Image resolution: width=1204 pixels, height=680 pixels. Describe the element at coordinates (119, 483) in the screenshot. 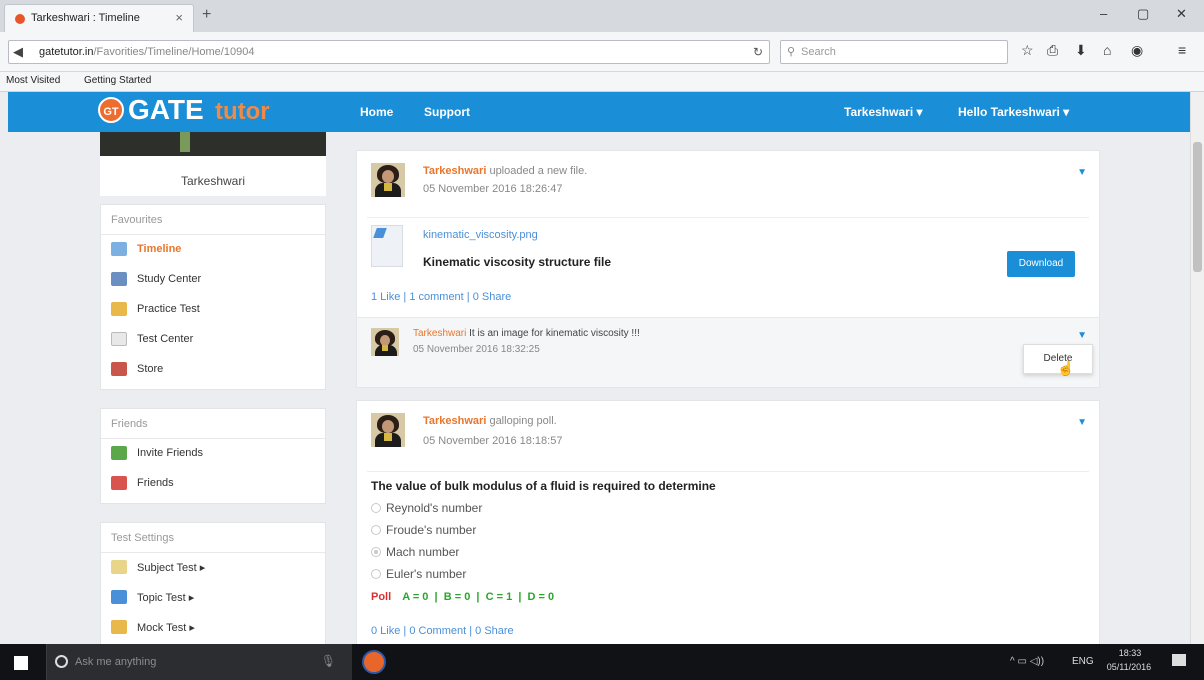

I see `friends-icon` at that location.